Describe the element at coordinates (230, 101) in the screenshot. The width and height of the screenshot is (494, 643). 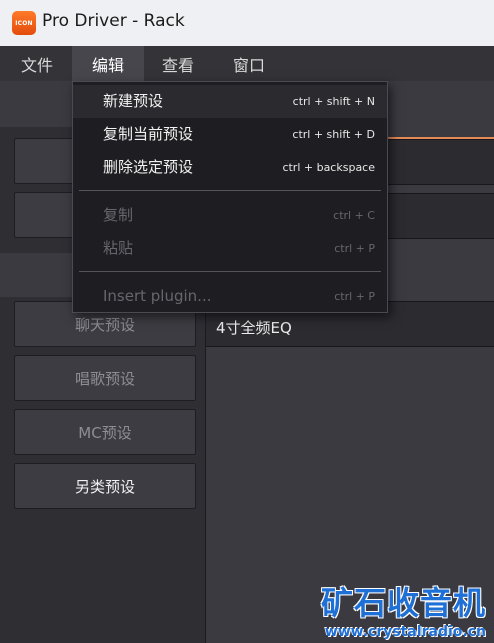
I see `menu-item-new-preset: 新建预设 ctrl + shift + N` at that location.